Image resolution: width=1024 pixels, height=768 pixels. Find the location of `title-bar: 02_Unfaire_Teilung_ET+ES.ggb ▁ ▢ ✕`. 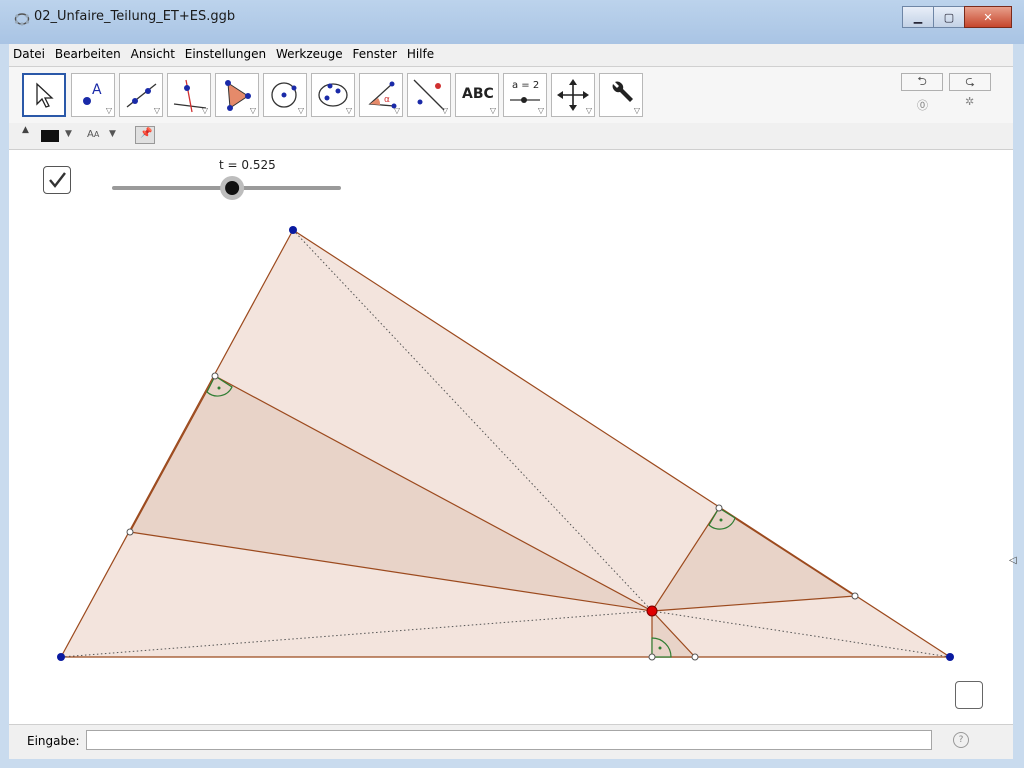

title-bar: 02_Unfaire_Teilung_ET+ES.ggb ▁ ▢ ✕ is located at coordinates (512, 22).